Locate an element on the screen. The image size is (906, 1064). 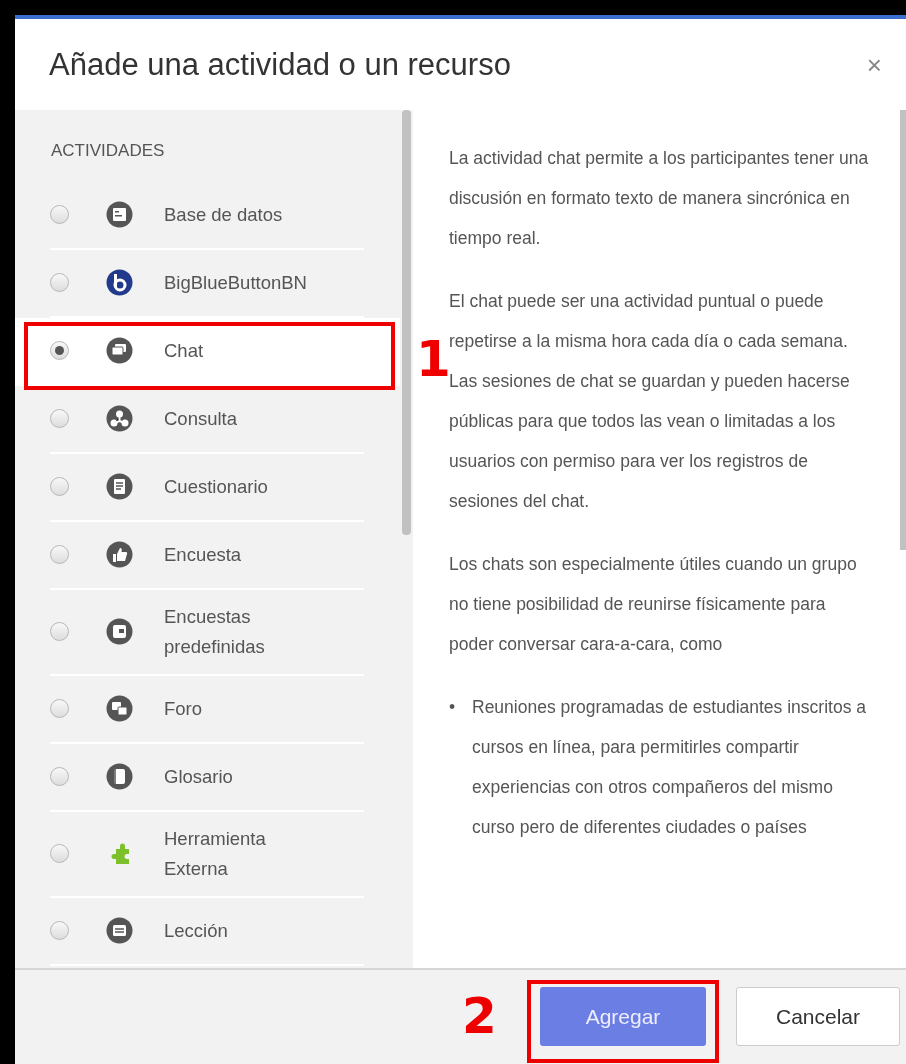
activity-label: Glosario is located at coordinates (199, 776).